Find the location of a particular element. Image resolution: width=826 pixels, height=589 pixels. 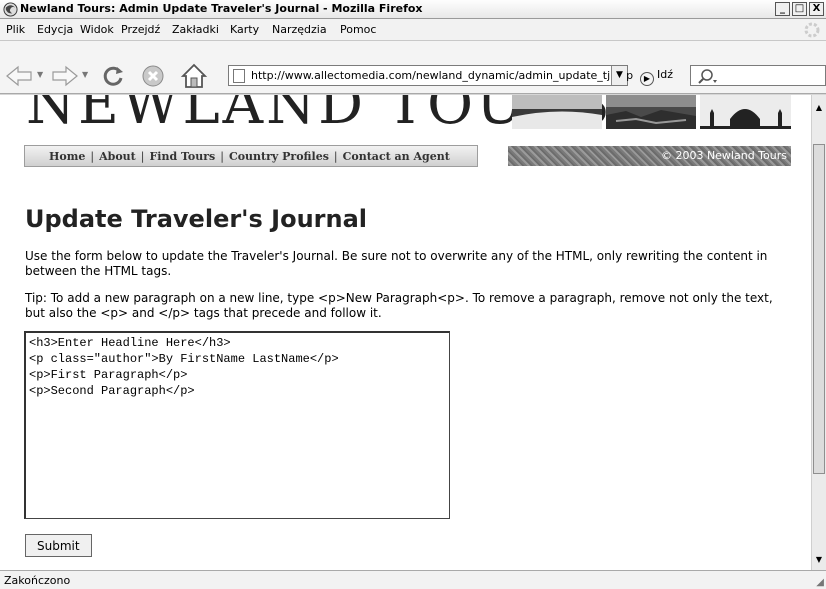

reload-icon is located at coordinates (113, 76).